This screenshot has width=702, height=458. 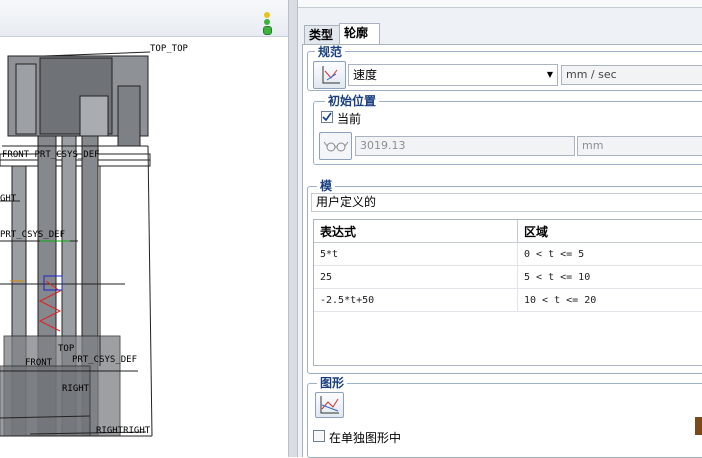 I want to click on domain-cell: 10 < t <= 20, so click(x=610, y=300).